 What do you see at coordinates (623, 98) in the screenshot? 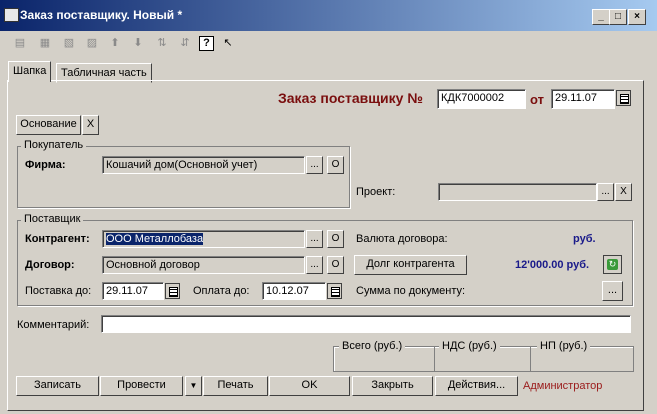
I see `calendar-icon` at bounding box center [623, 98].